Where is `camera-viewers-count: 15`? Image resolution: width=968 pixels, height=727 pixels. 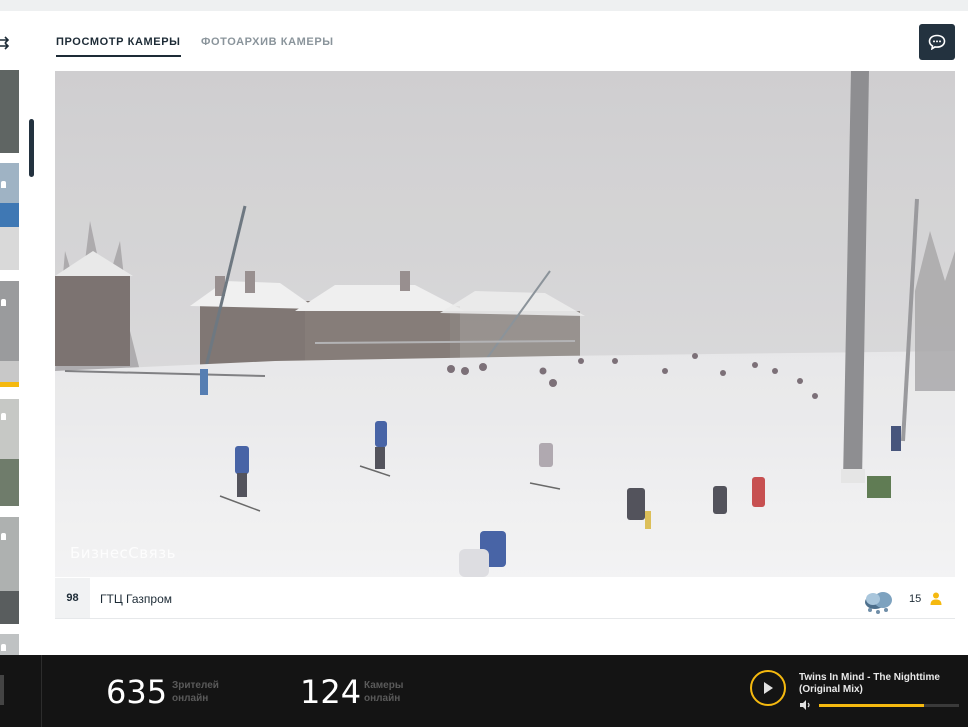 camera-viewers-count: 15 is located at coordinates (915, 599).